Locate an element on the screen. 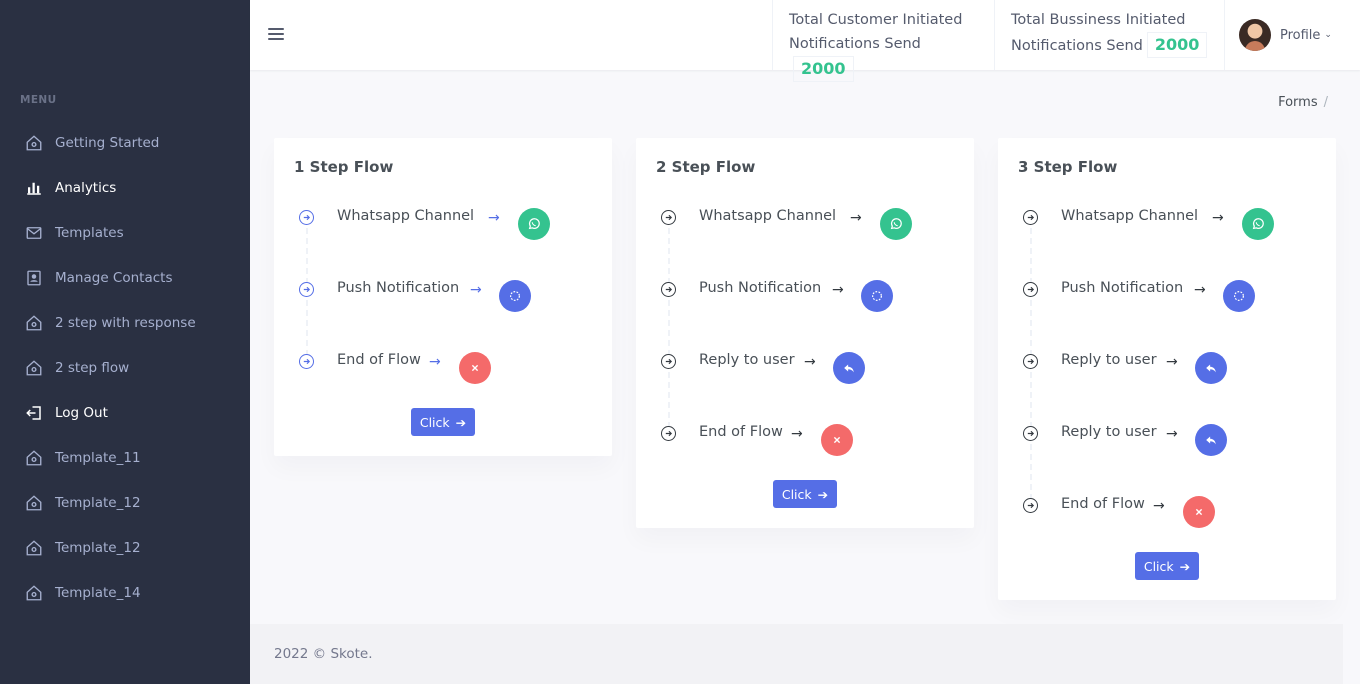 This screenshot has width=1360, height=684. sidebar-item-2-step-with-response: 2 step with response is located at coordinates (125, 322).